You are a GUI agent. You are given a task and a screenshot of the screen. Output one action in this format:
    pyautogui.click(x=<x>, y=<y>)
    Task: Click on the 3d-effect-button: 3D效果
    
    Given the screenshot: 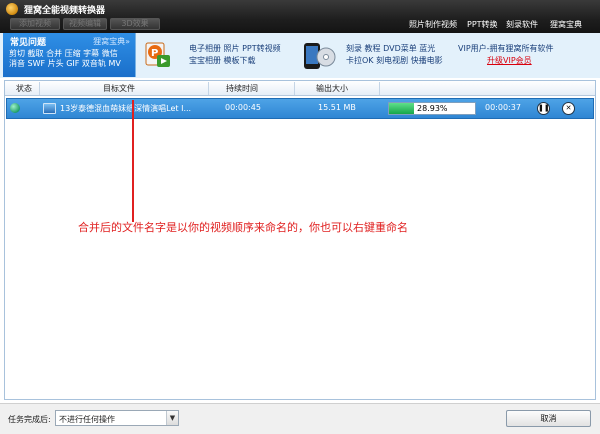 What is the action you would take?
    pyautogui.click(x=135, y=24)
    